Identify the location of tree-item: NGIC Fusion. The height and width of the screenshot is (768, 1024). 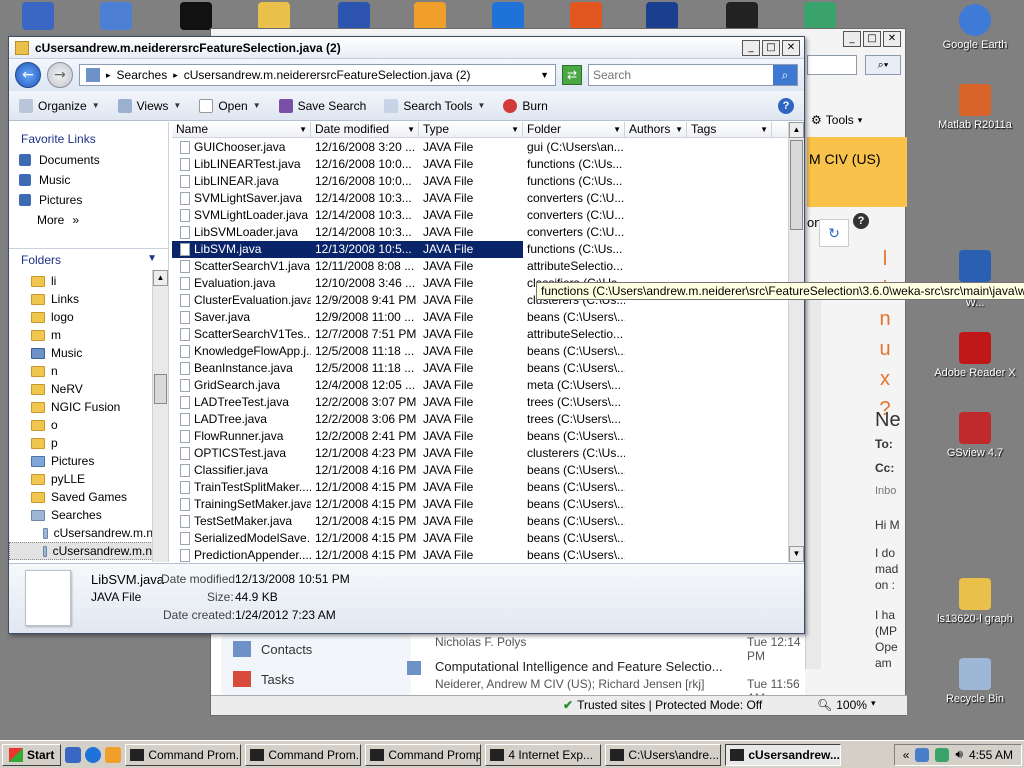
(81, 407).